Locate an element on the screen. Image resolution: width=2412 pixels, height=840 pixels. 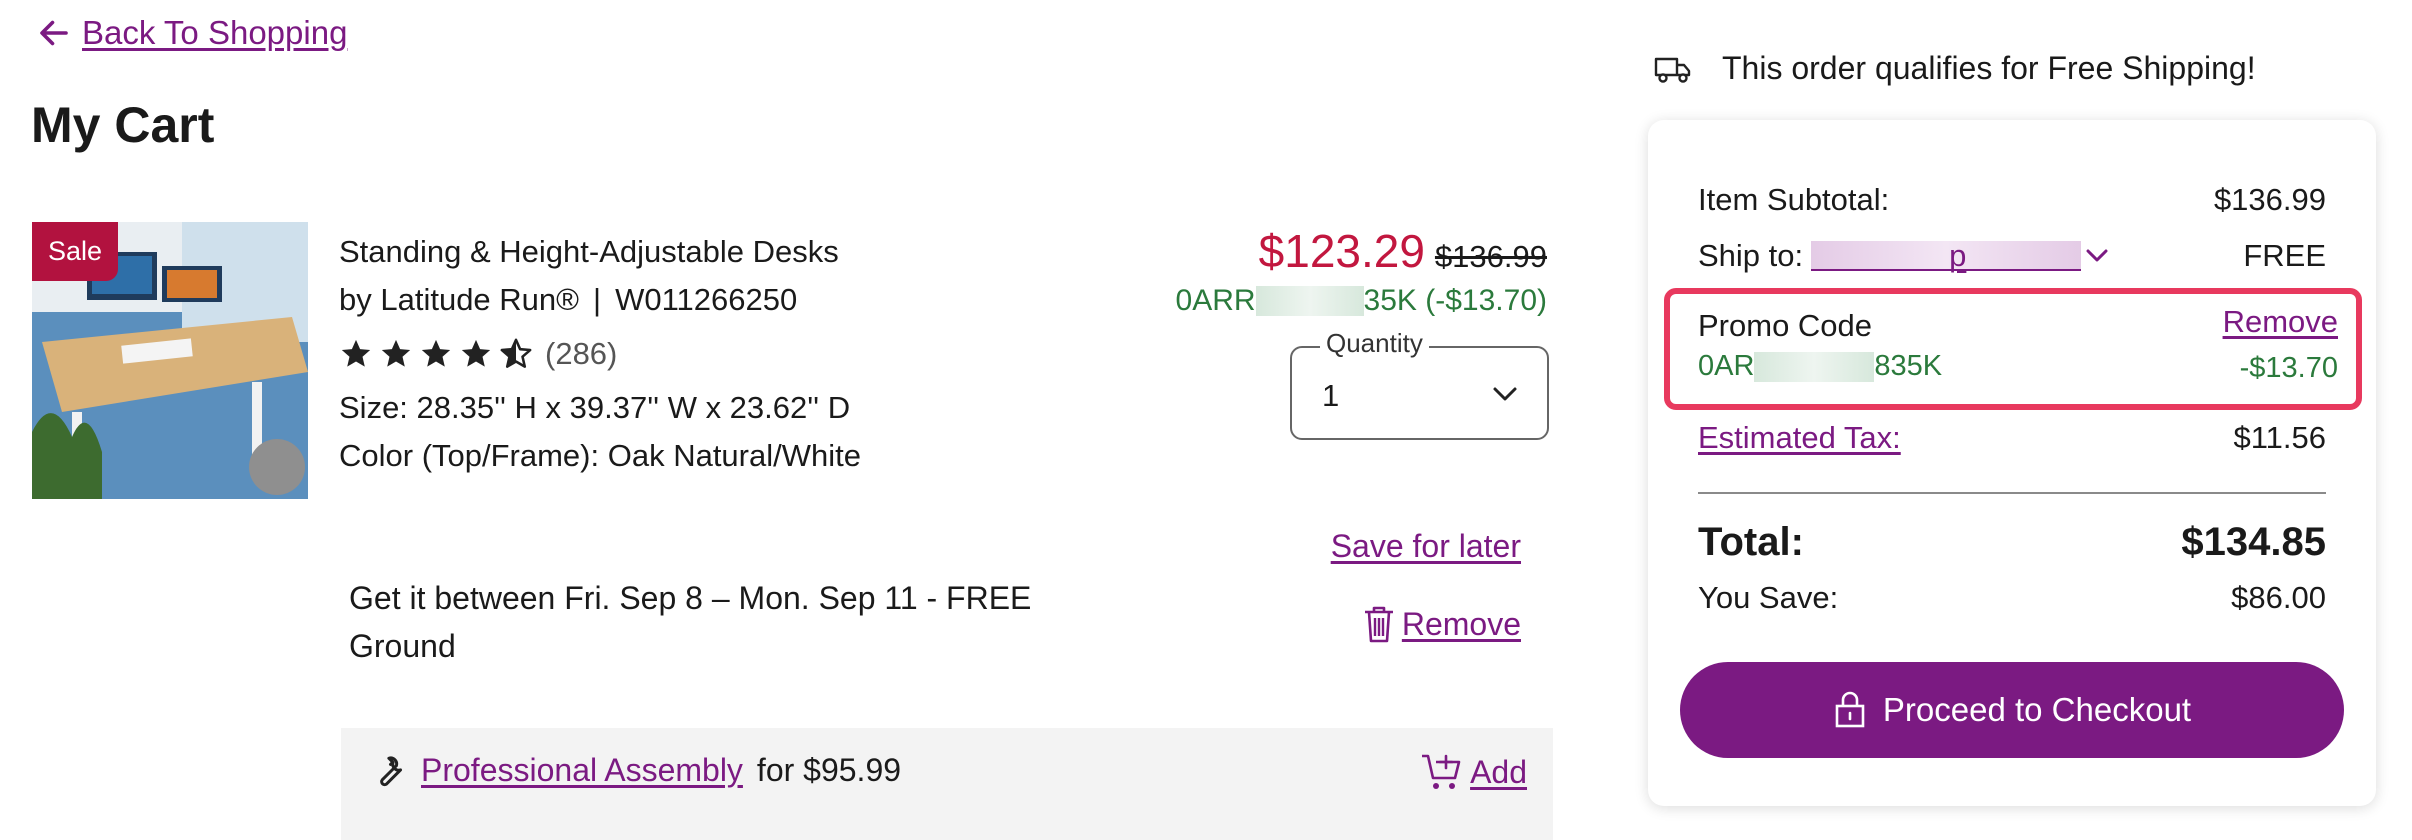
product-brand-line: by Latitude Run® | W011266250 is located at coordinates (600, 300).